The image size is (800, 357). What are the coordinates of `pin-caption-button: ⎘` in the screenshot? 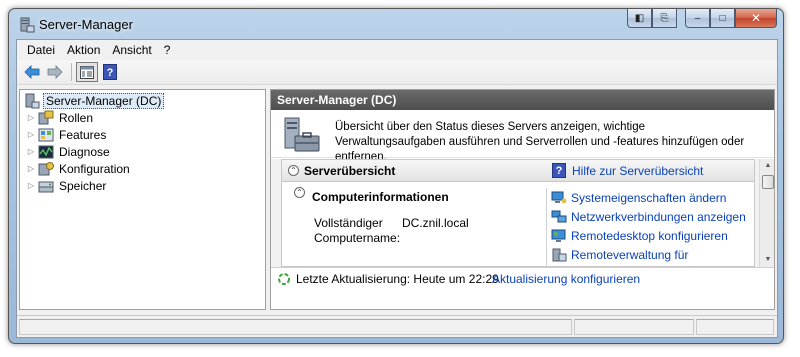 It's located at (664, 18).